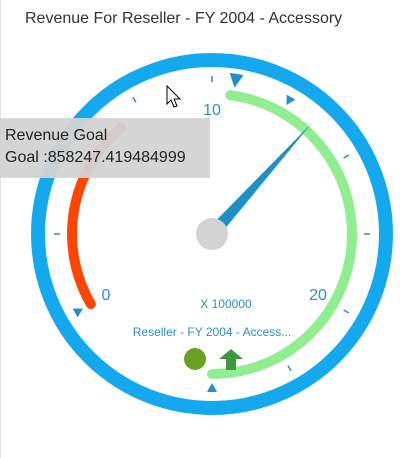 The image size is (418, 458). Describe the element at coordinates (174, 96) in the screenshot. I see `mouse-cursor-icon` at that location.